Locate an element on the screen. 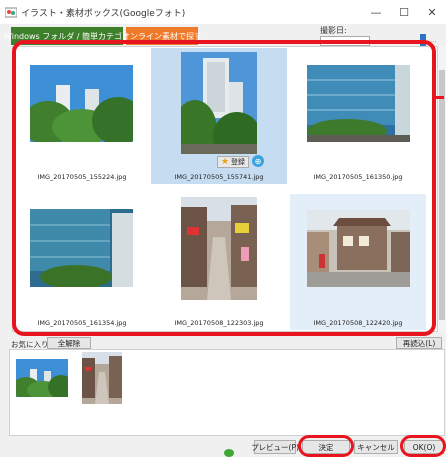 The height and width of the screenshot is (457, 446). image-filename: IMG_20170508_122303.jpg is located at coordinates (219, 323).